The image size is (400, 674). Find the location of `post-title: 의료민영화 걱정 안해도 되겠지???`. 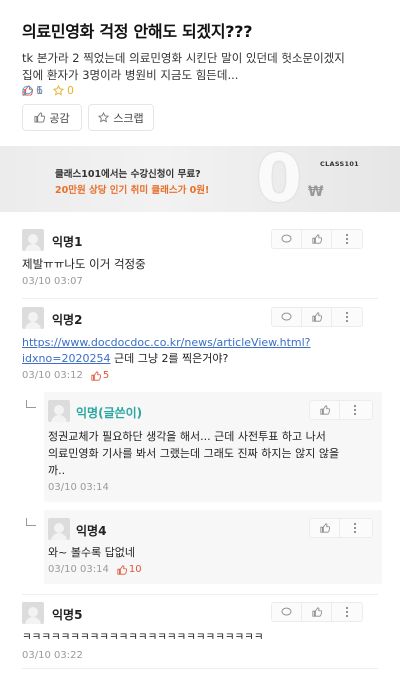

post-title: 의료민영화 걱정 안해도 되겠지??? is located at coordinates (137, 31).